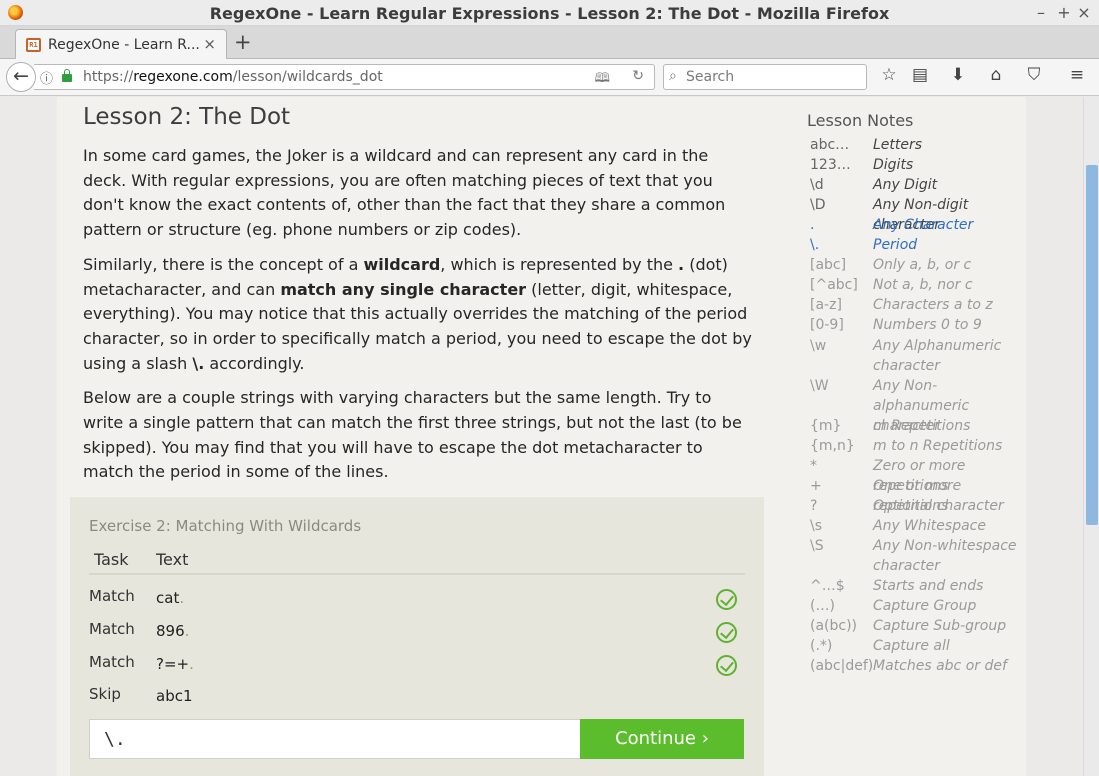 The width and height of the screenshot is (1099, 776). What do you see at coordinates (889, 75) in the screenshot?
I see `bookmark-star-icon: ☆` at bounding box center [889, 75].